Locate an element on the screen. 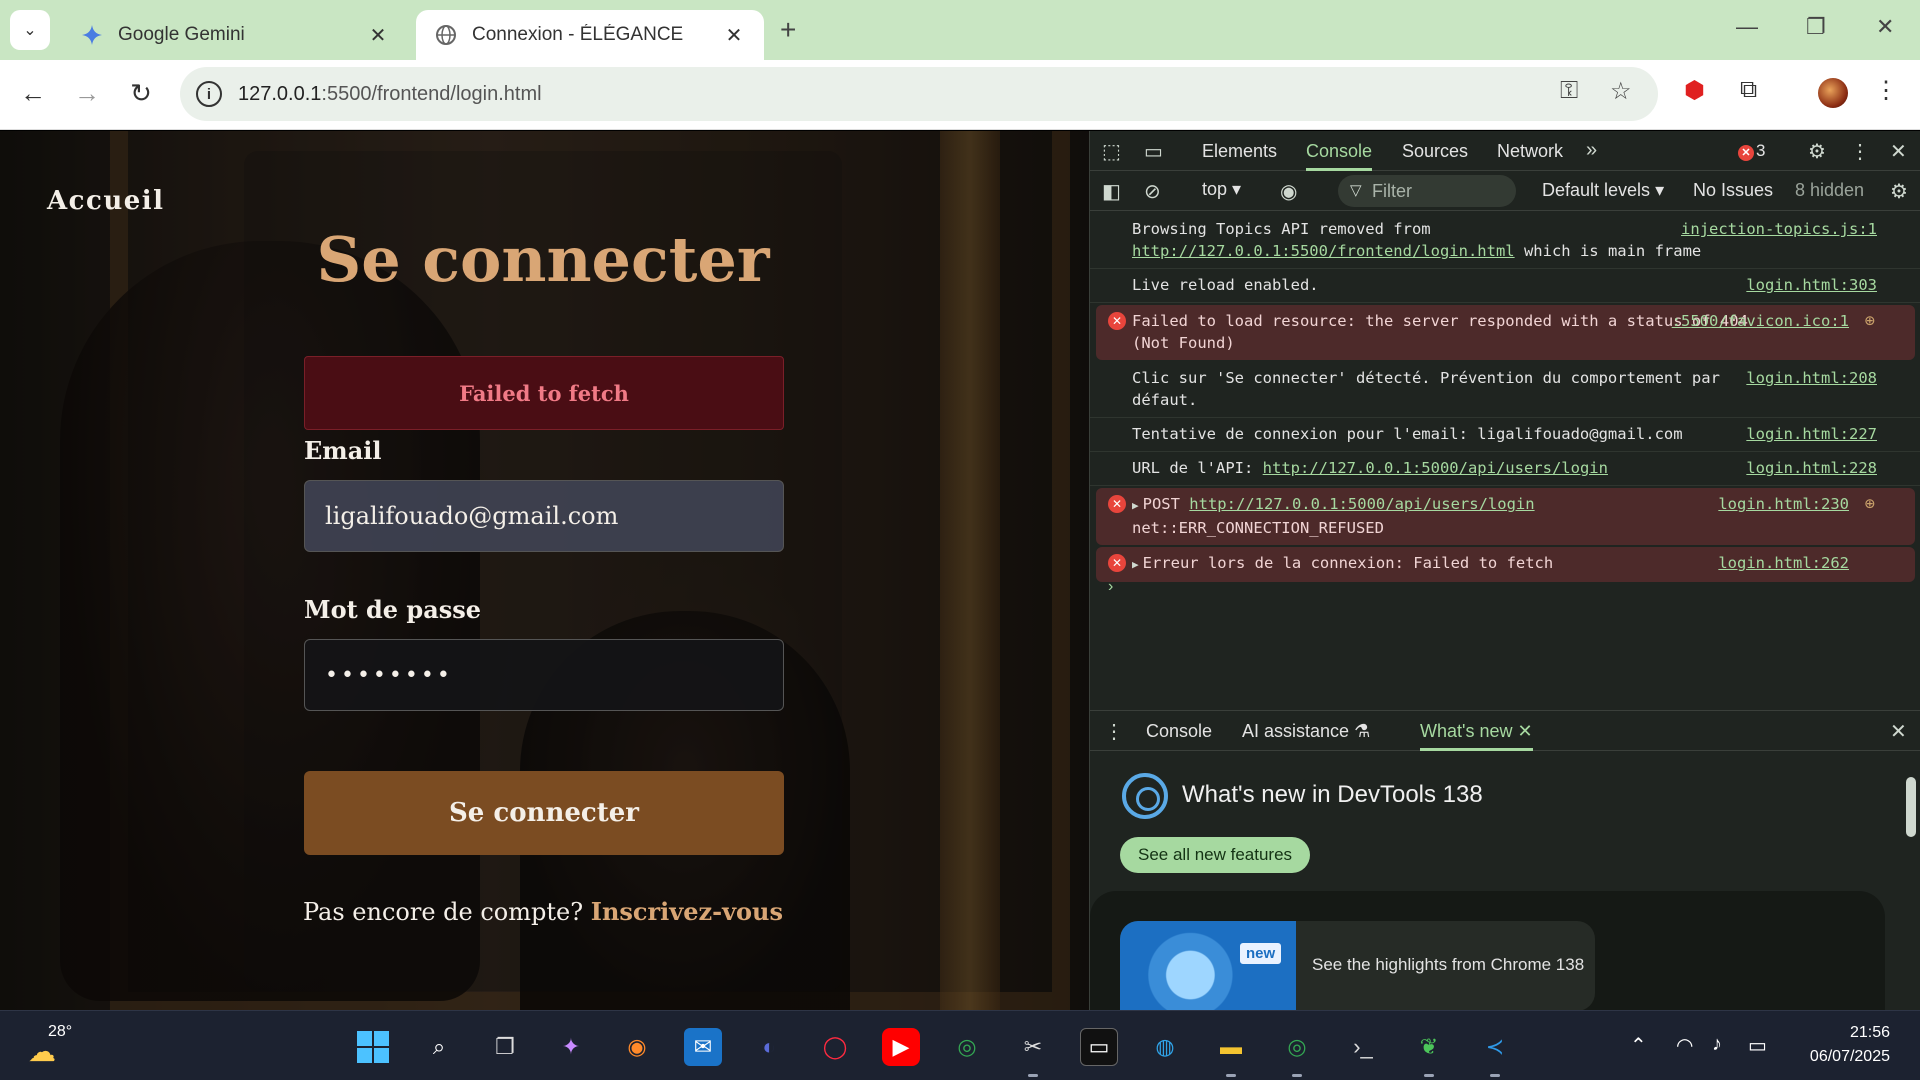 The image size is (1920, 1080). password-field: •••••••• is located at coordinates (544, 675).